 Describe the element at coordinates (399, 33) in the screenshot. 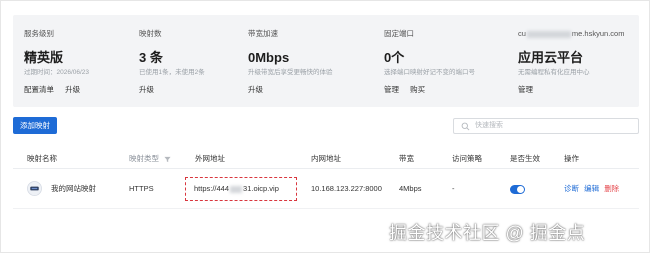

I see `fixed-port-label: 固定端口` at that location.